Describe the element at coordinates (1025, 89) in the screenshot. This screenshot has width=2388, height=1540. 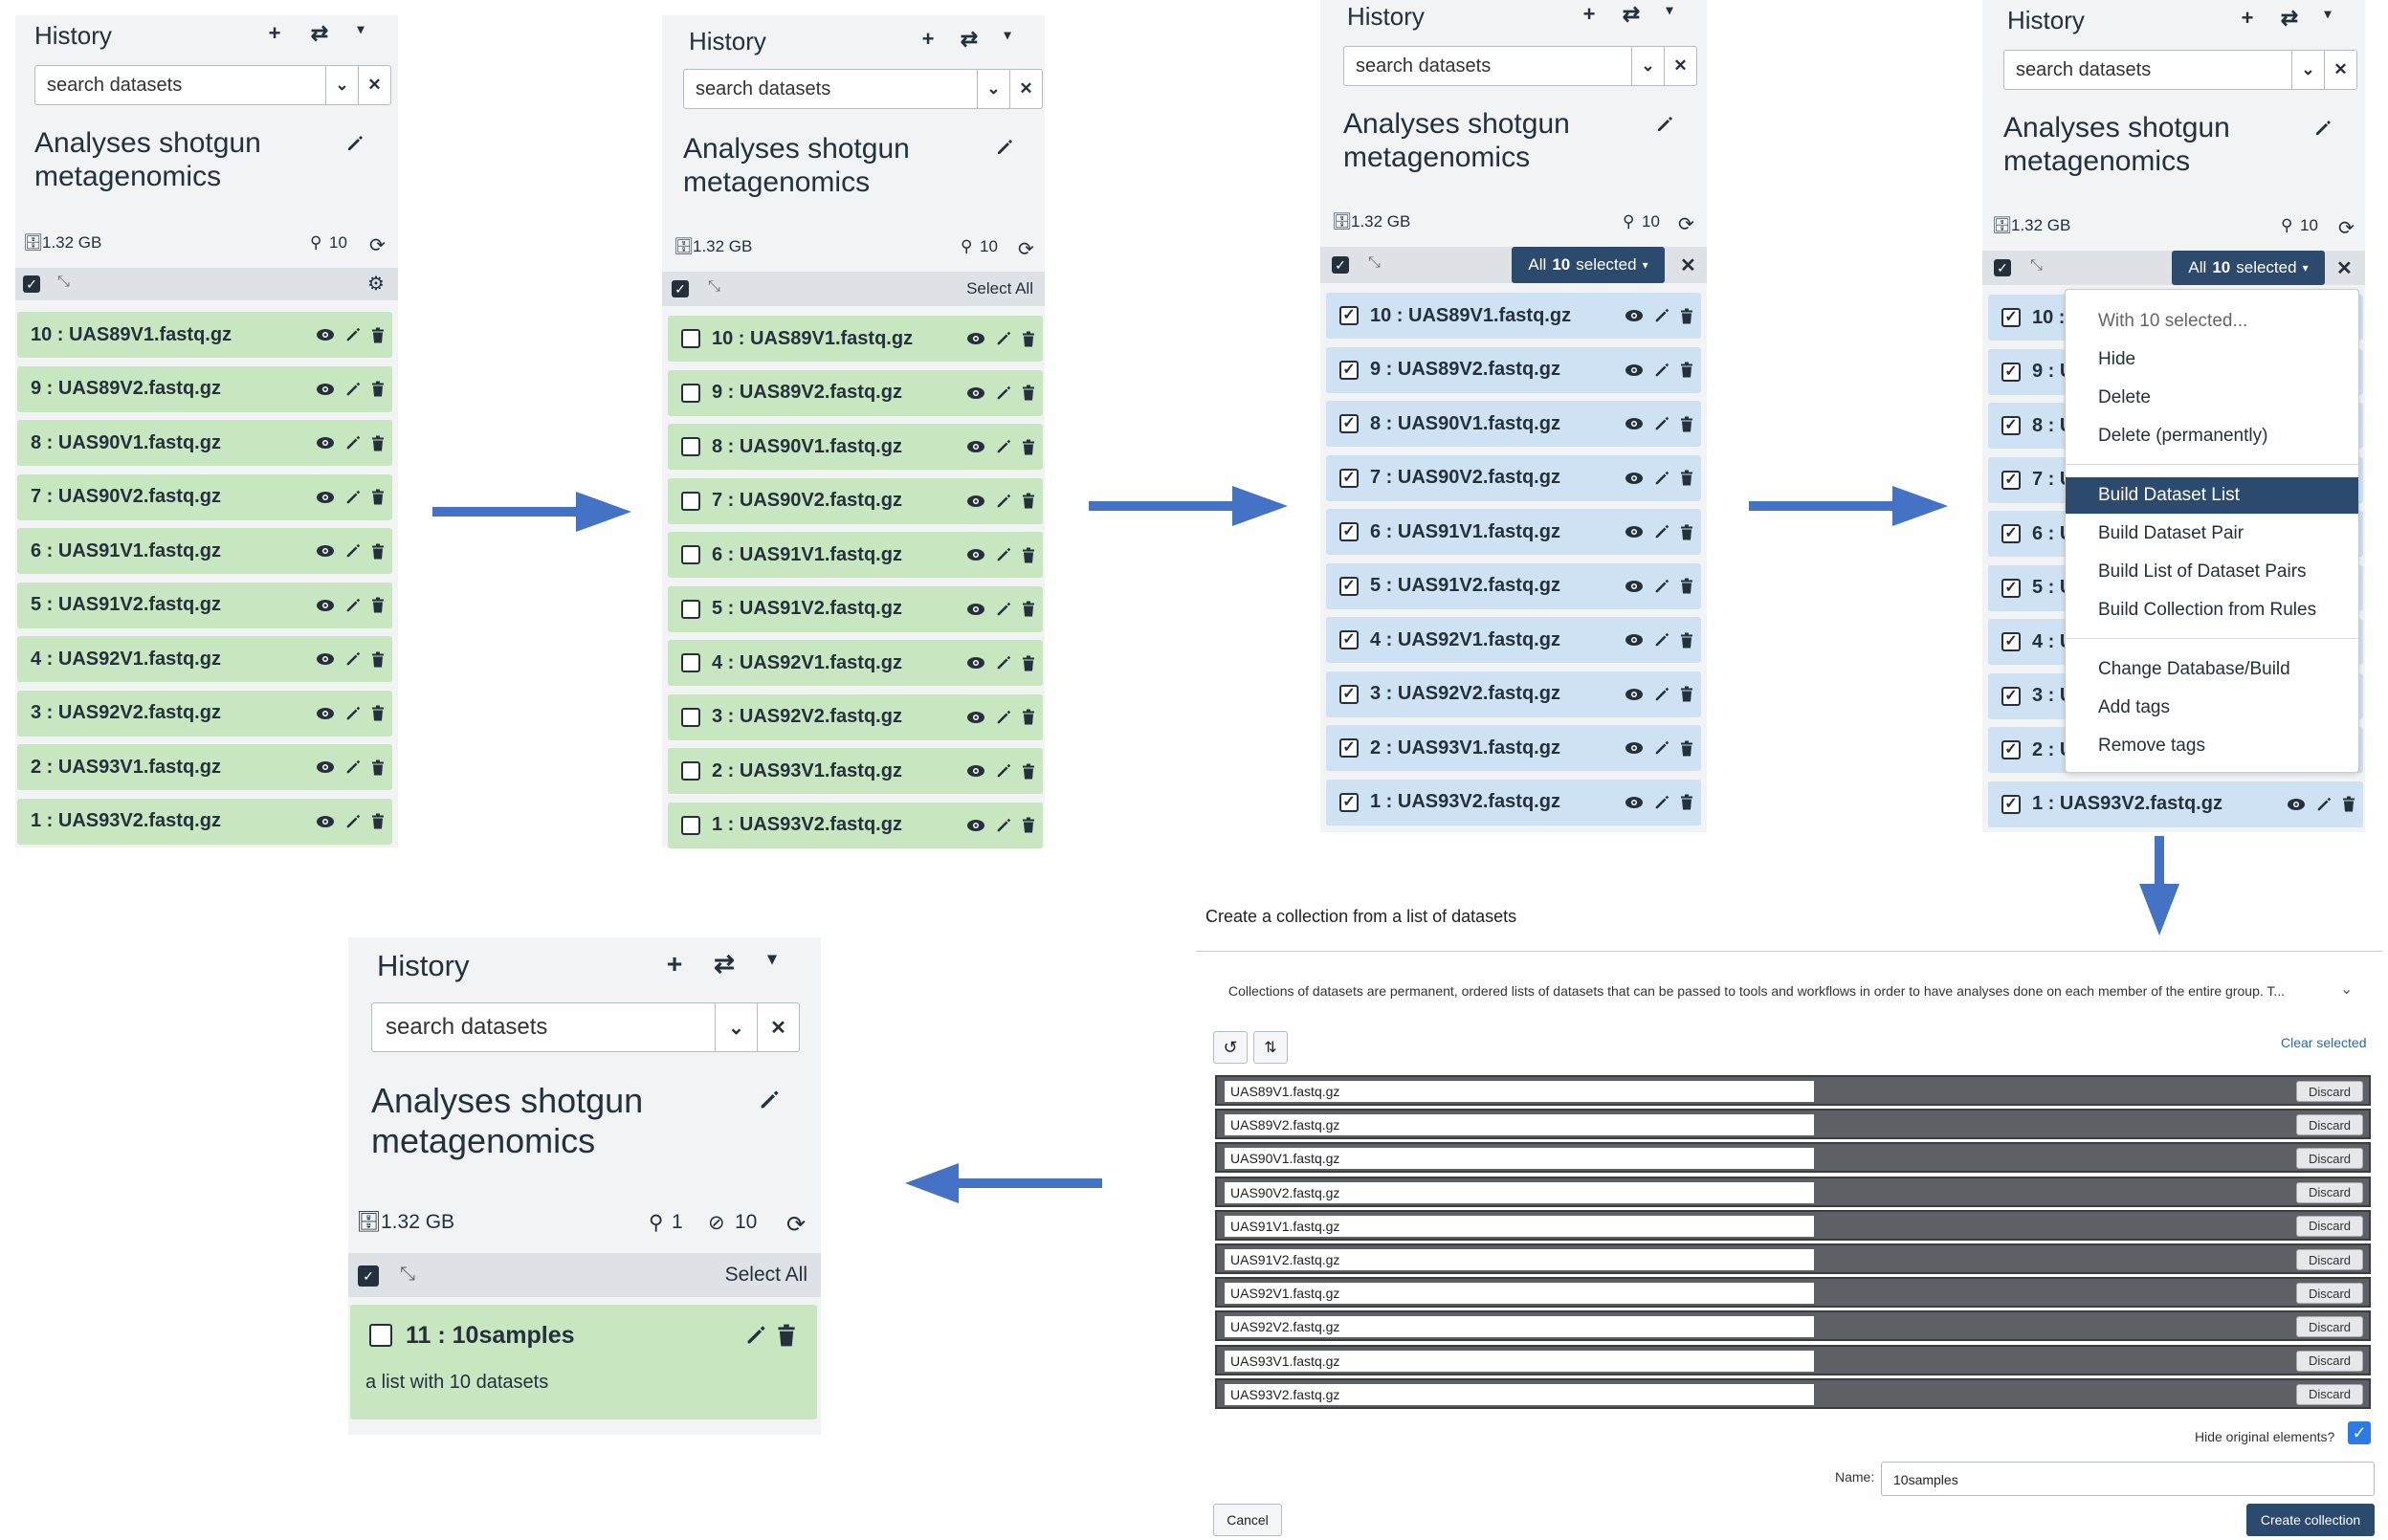
I see `clear-search-icon: ✕` at that location.